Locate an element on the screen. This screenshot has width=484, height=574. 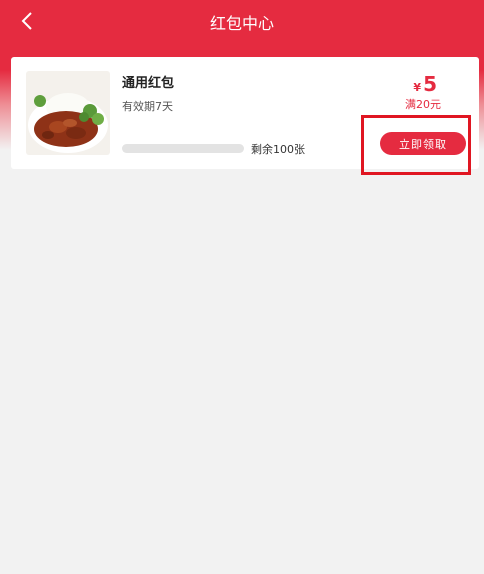
coupon-validity: 有效期7天 is located at coordinates (147, 106).